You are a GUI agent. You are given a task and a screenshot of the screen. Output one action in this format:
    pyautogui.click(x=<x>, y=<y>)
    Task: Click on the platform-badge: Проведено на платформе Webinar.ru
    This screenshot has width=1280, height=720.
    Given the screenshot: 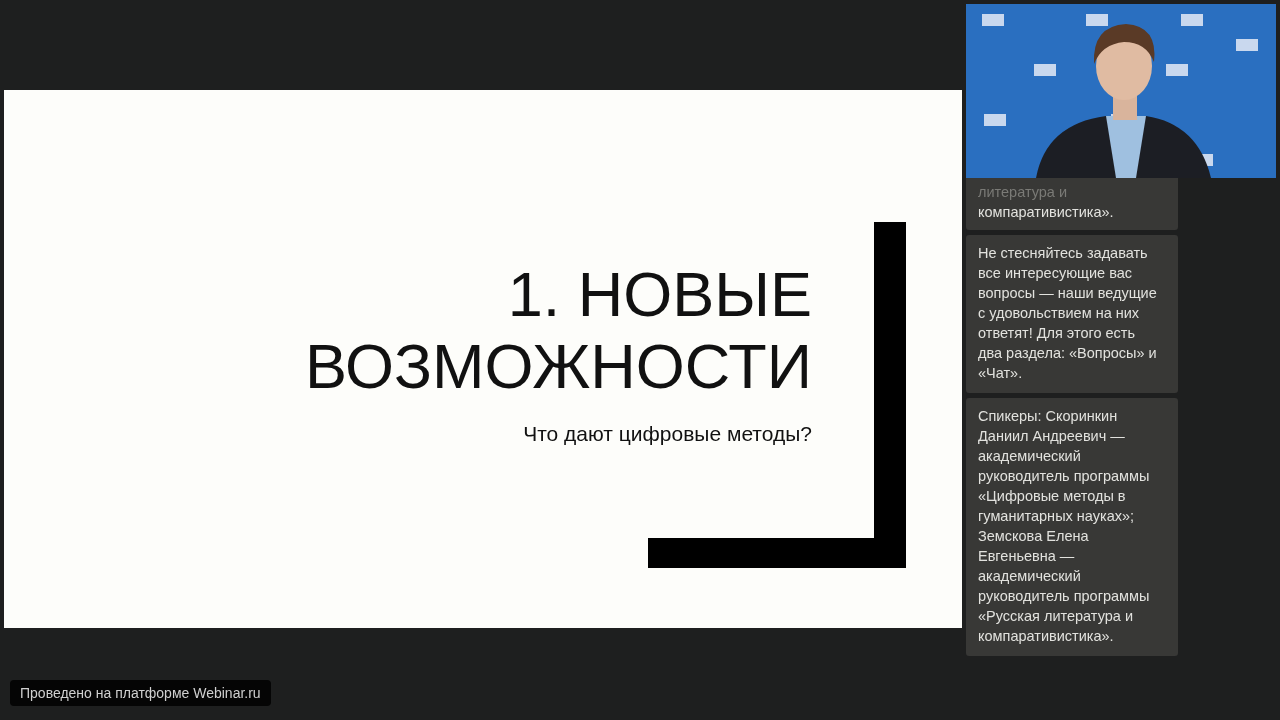 What is the action you would take?
    pyautogui.click(x=140, y=693)
    